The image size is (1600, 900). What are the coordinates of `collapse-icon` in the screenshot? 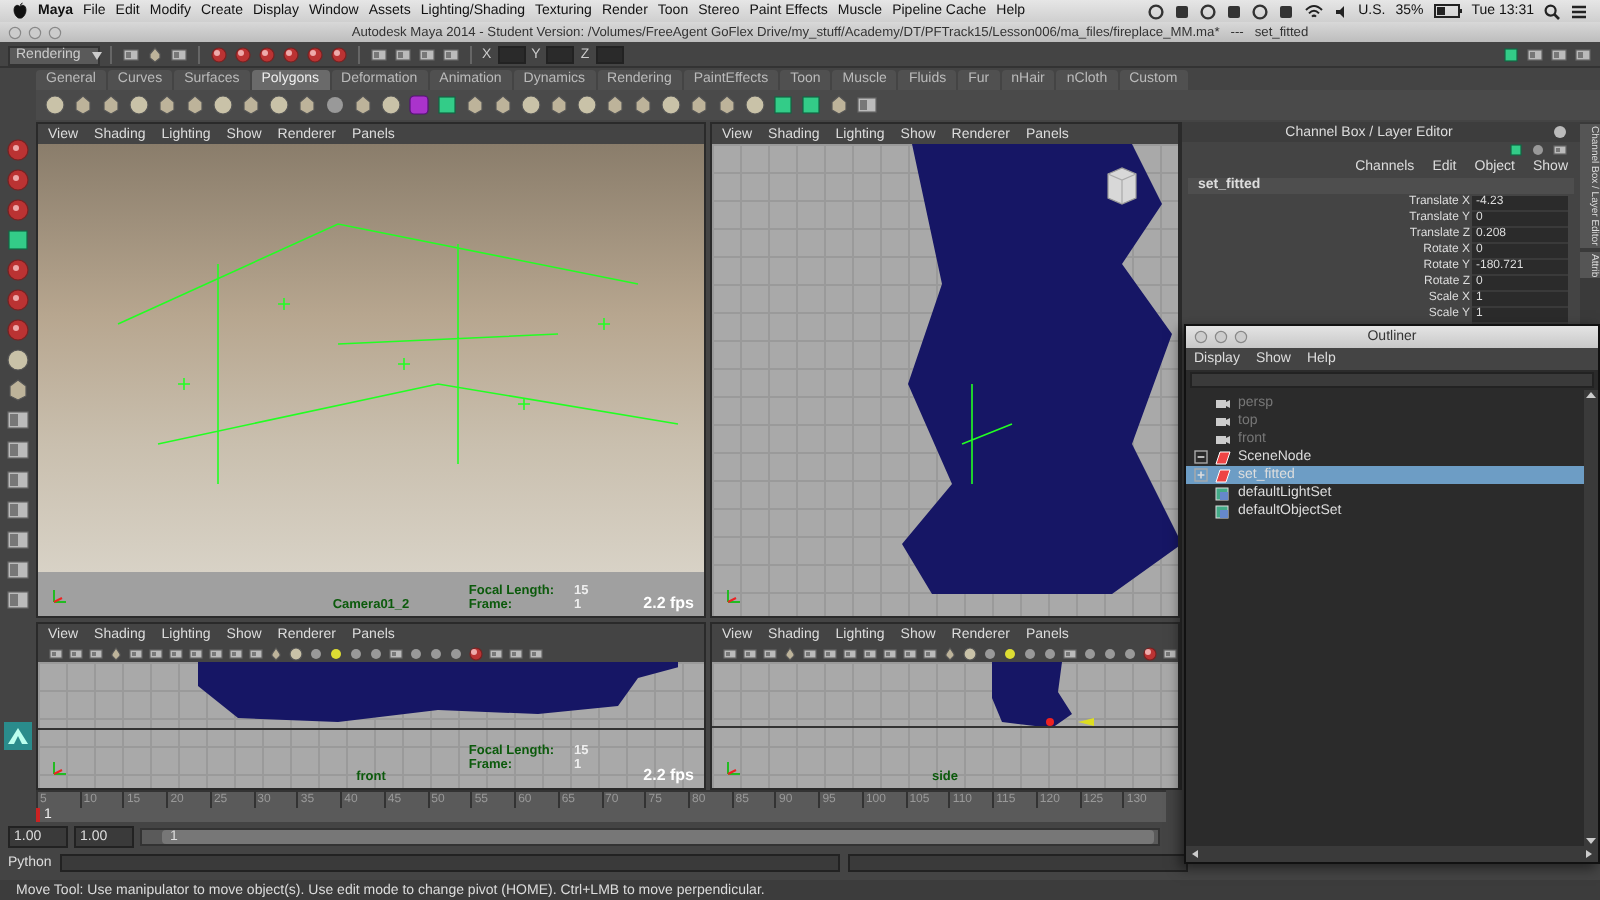 It's located at (1201, 457).